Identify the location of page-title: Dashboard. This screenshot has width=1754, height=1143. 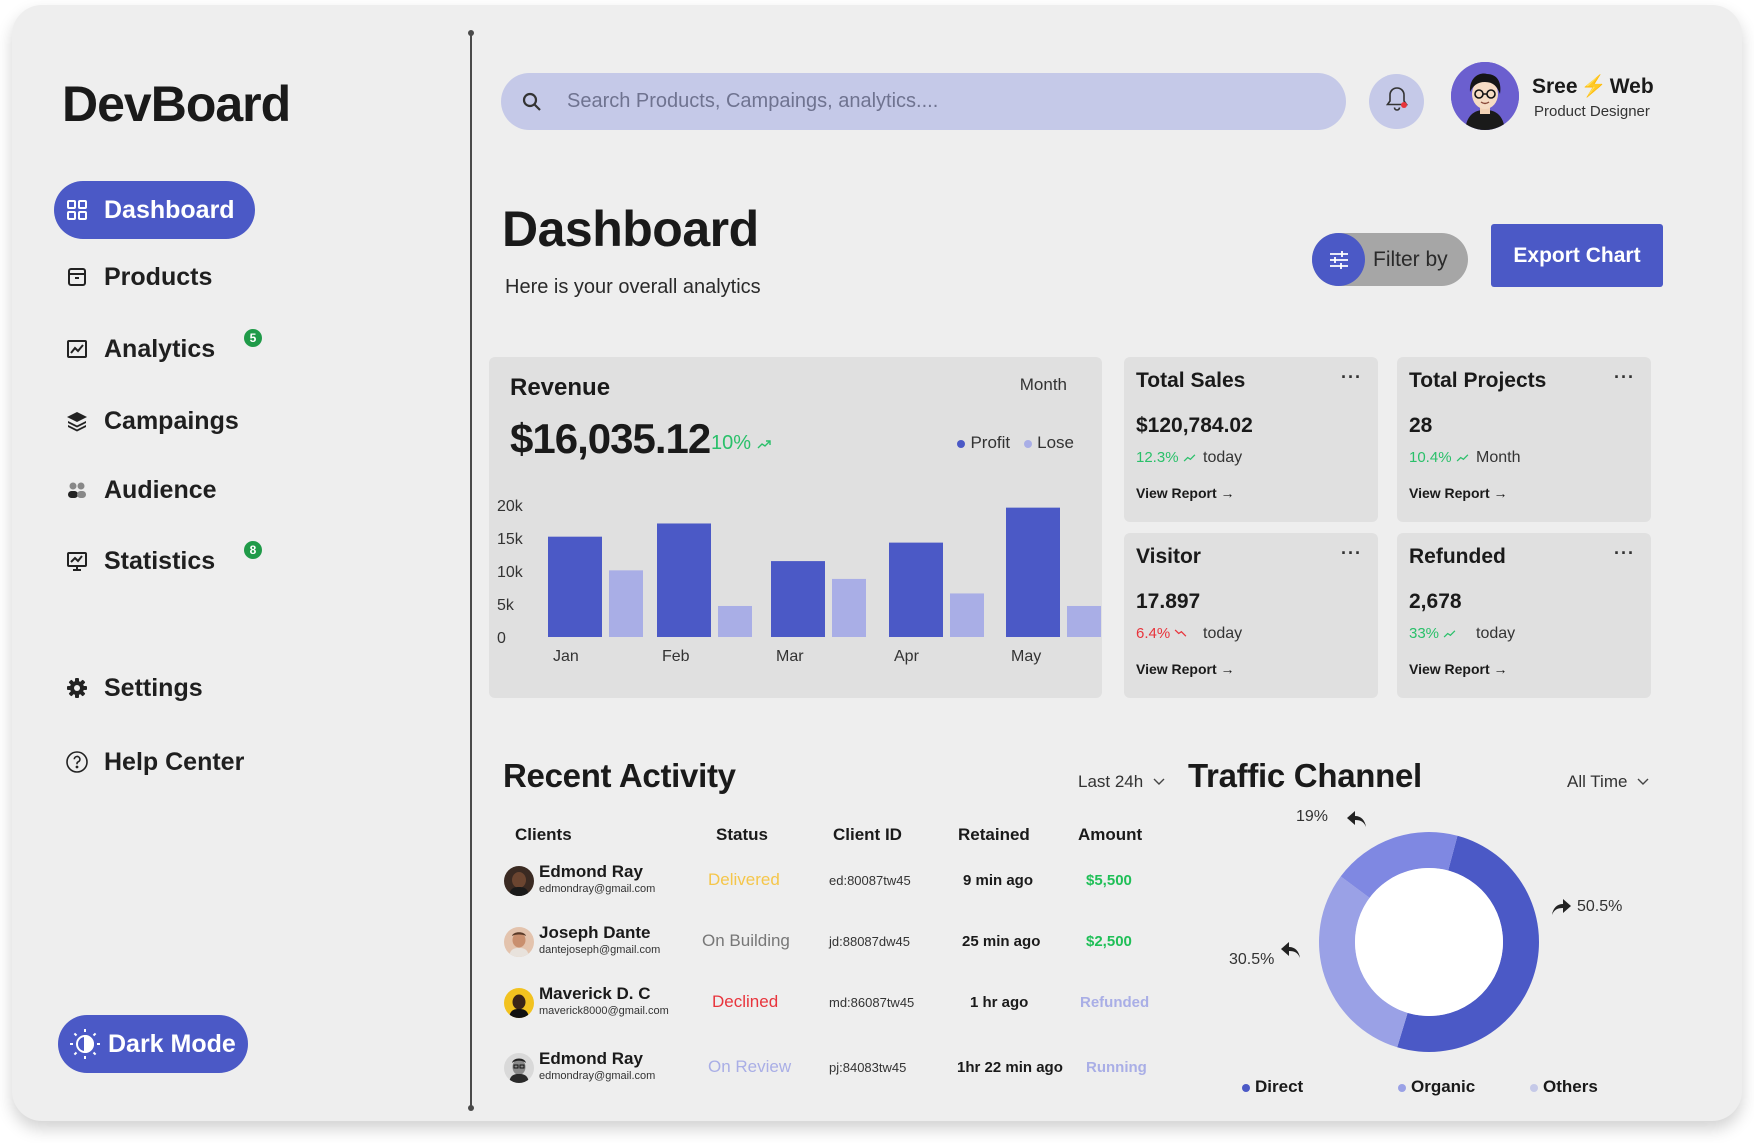
(630, 229).